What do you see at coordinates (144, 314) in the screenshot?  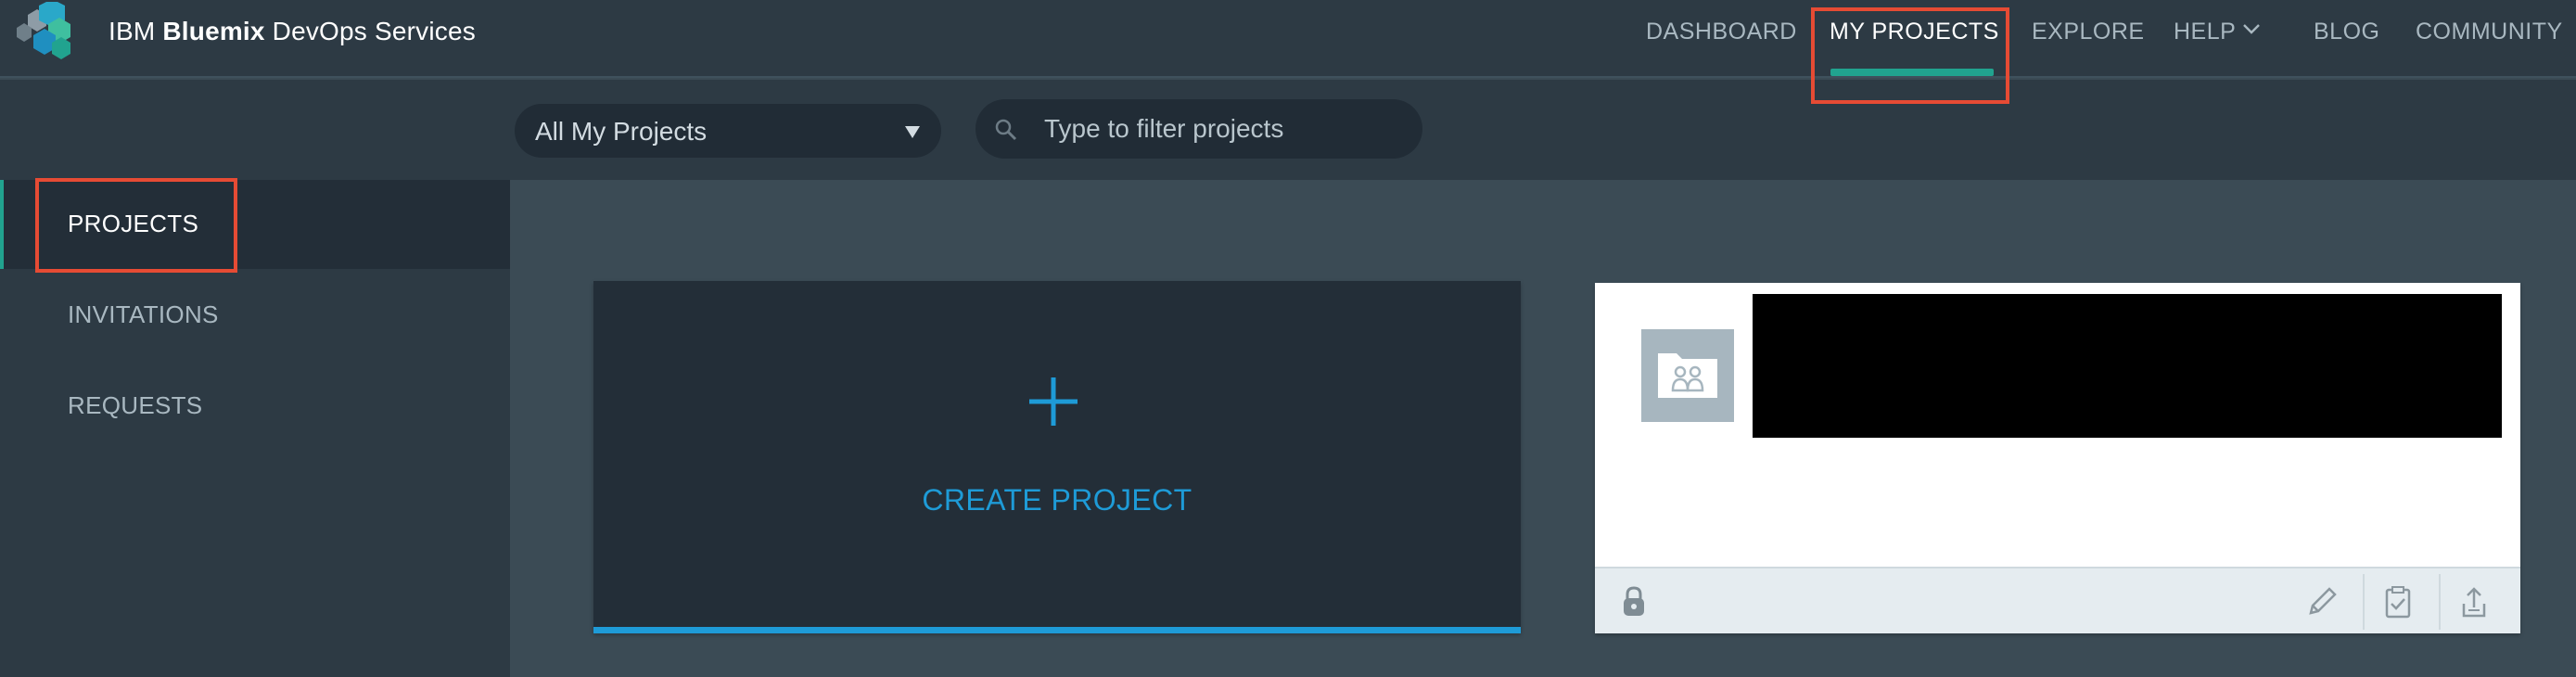 I see `sidebar-item-label: INVITATIONS` at bounding box center [144, 314].